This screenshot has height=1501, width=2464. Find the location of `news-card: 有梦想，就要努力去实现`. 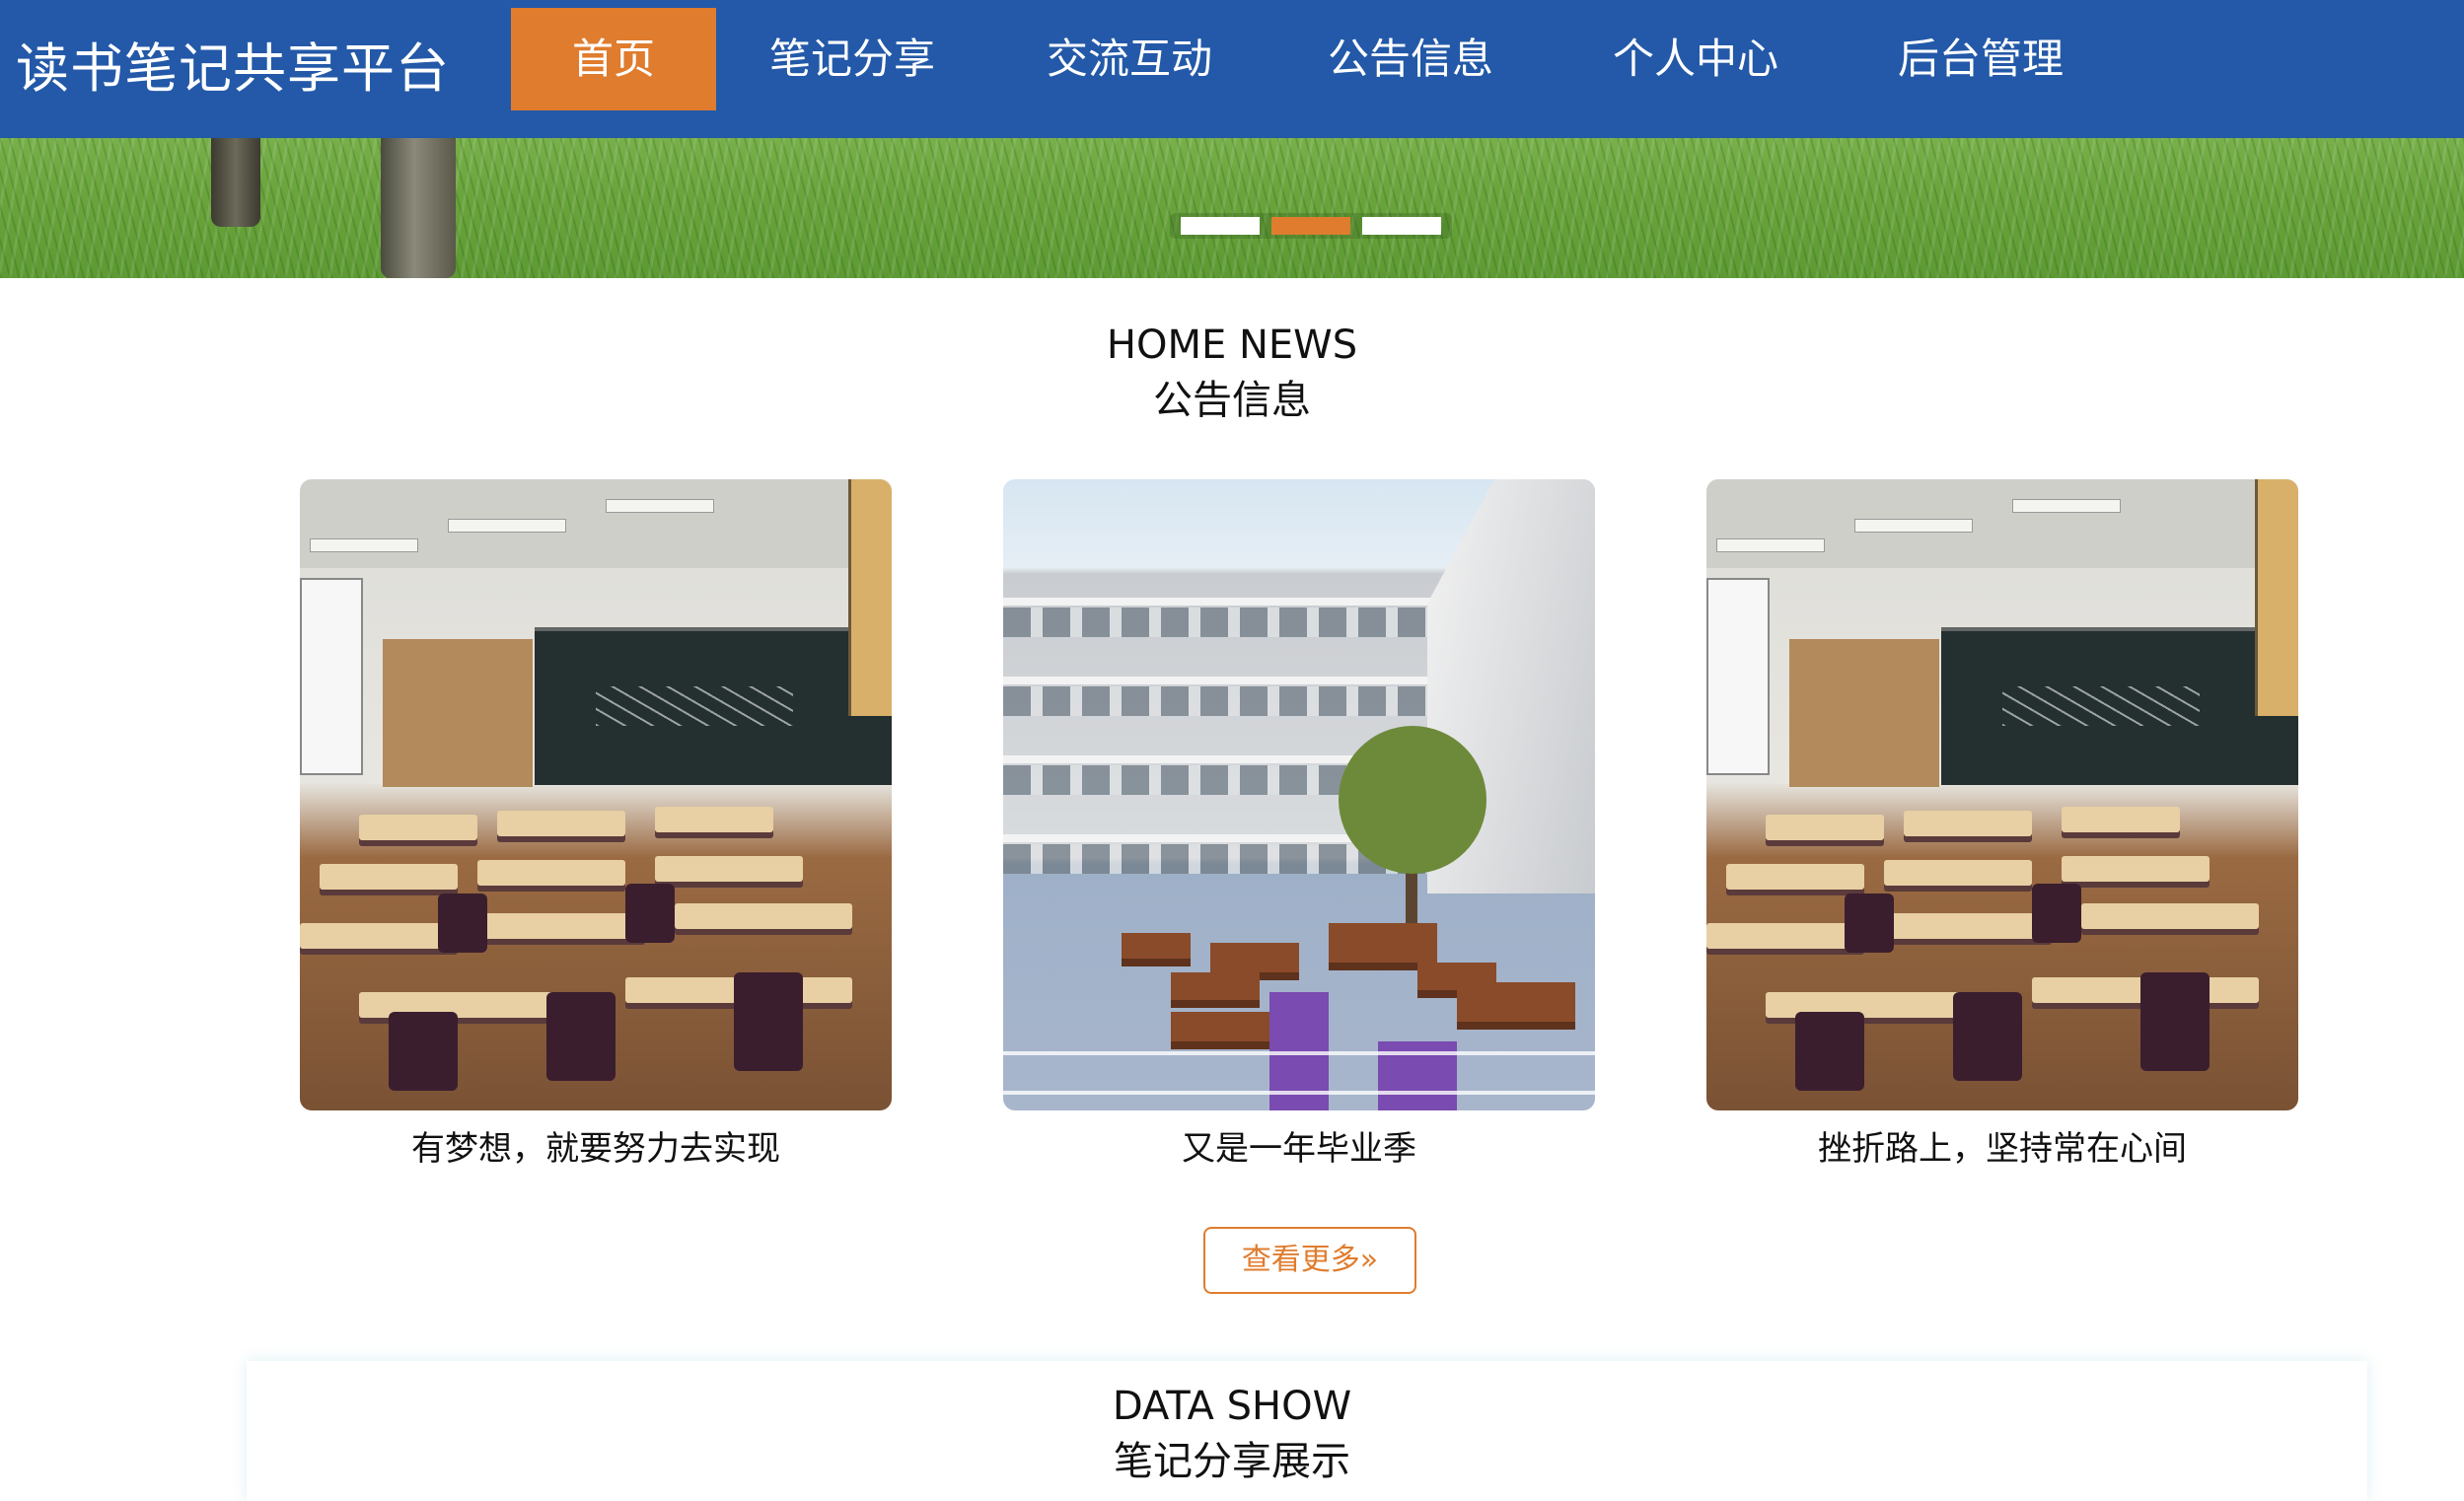

news-card: 有梦想，就要努力去实现 is located at coordinates (596, 826).